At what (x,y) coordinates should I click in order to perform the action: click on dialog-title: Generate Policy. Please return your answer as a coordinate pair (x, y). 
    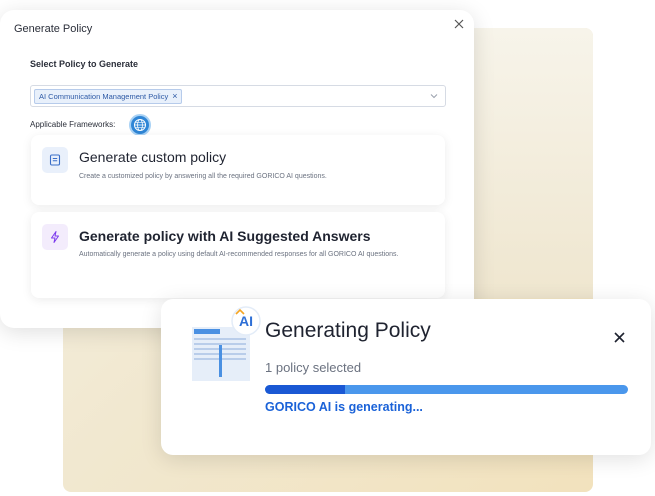
    Looking at the image, I should click on (53, 29).